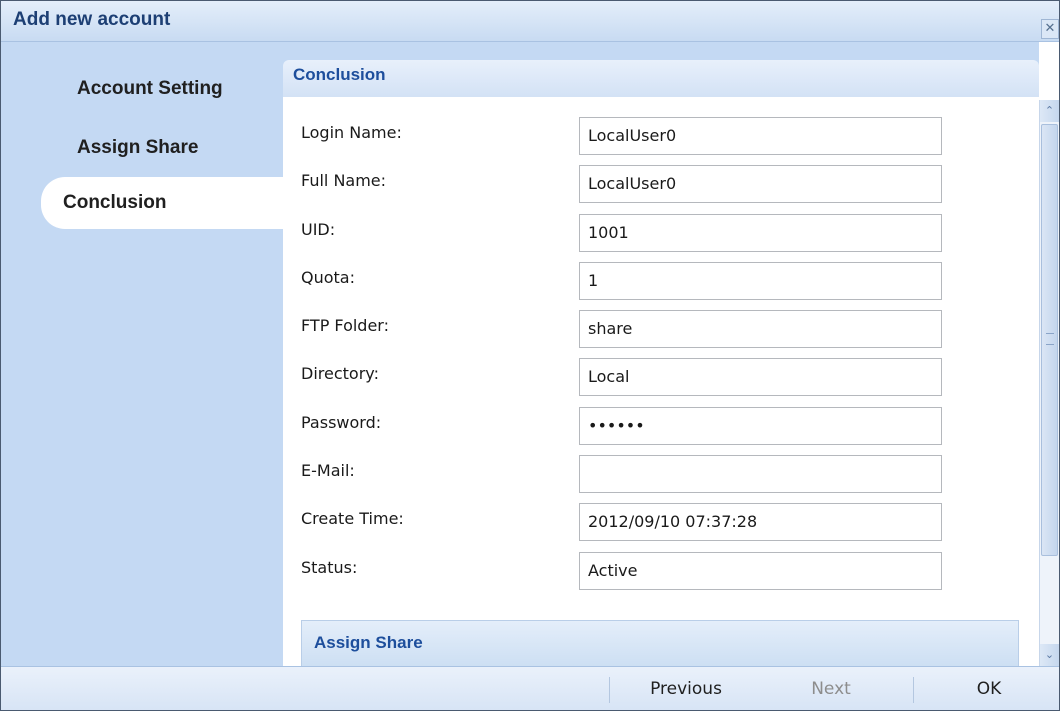 The image size is (1060, 711). Describe the element at coordinates (760, 571) in the screenshot. I see `status-field: Active` at that location.